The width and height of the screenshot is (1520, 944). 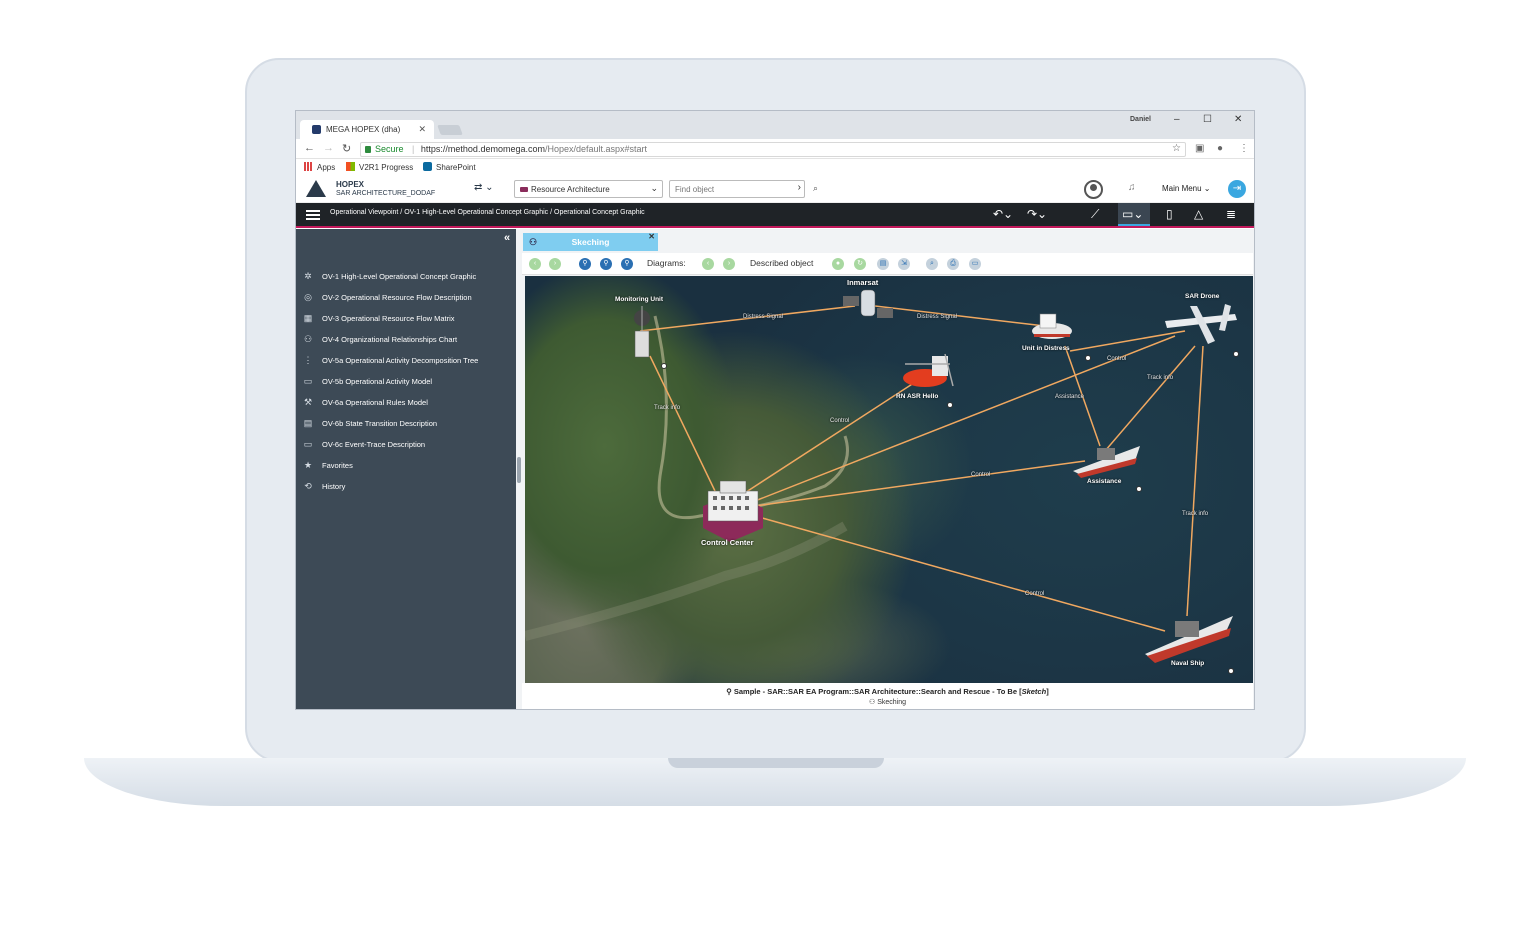 I want to click on gavel-icon: ⚒, so click(x=308, y=402).